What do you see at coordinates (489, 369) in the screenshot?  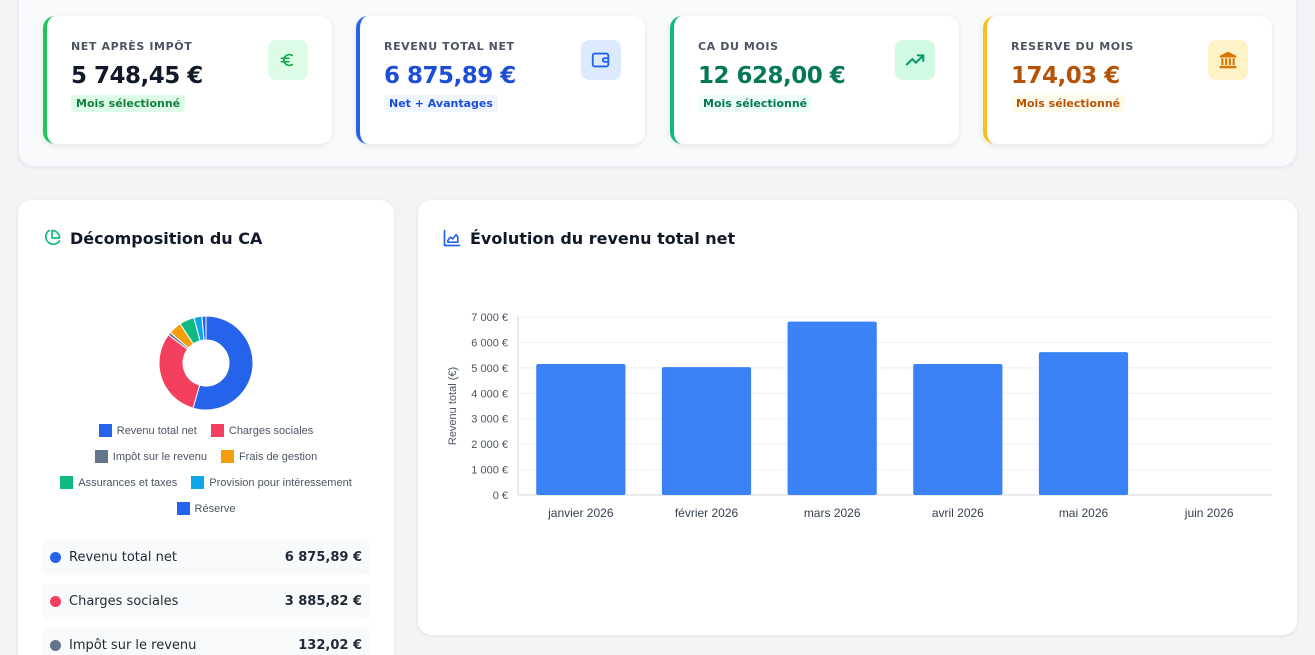 I see `y-tick-label: 5 000 €` at bounding box center [489, 369].